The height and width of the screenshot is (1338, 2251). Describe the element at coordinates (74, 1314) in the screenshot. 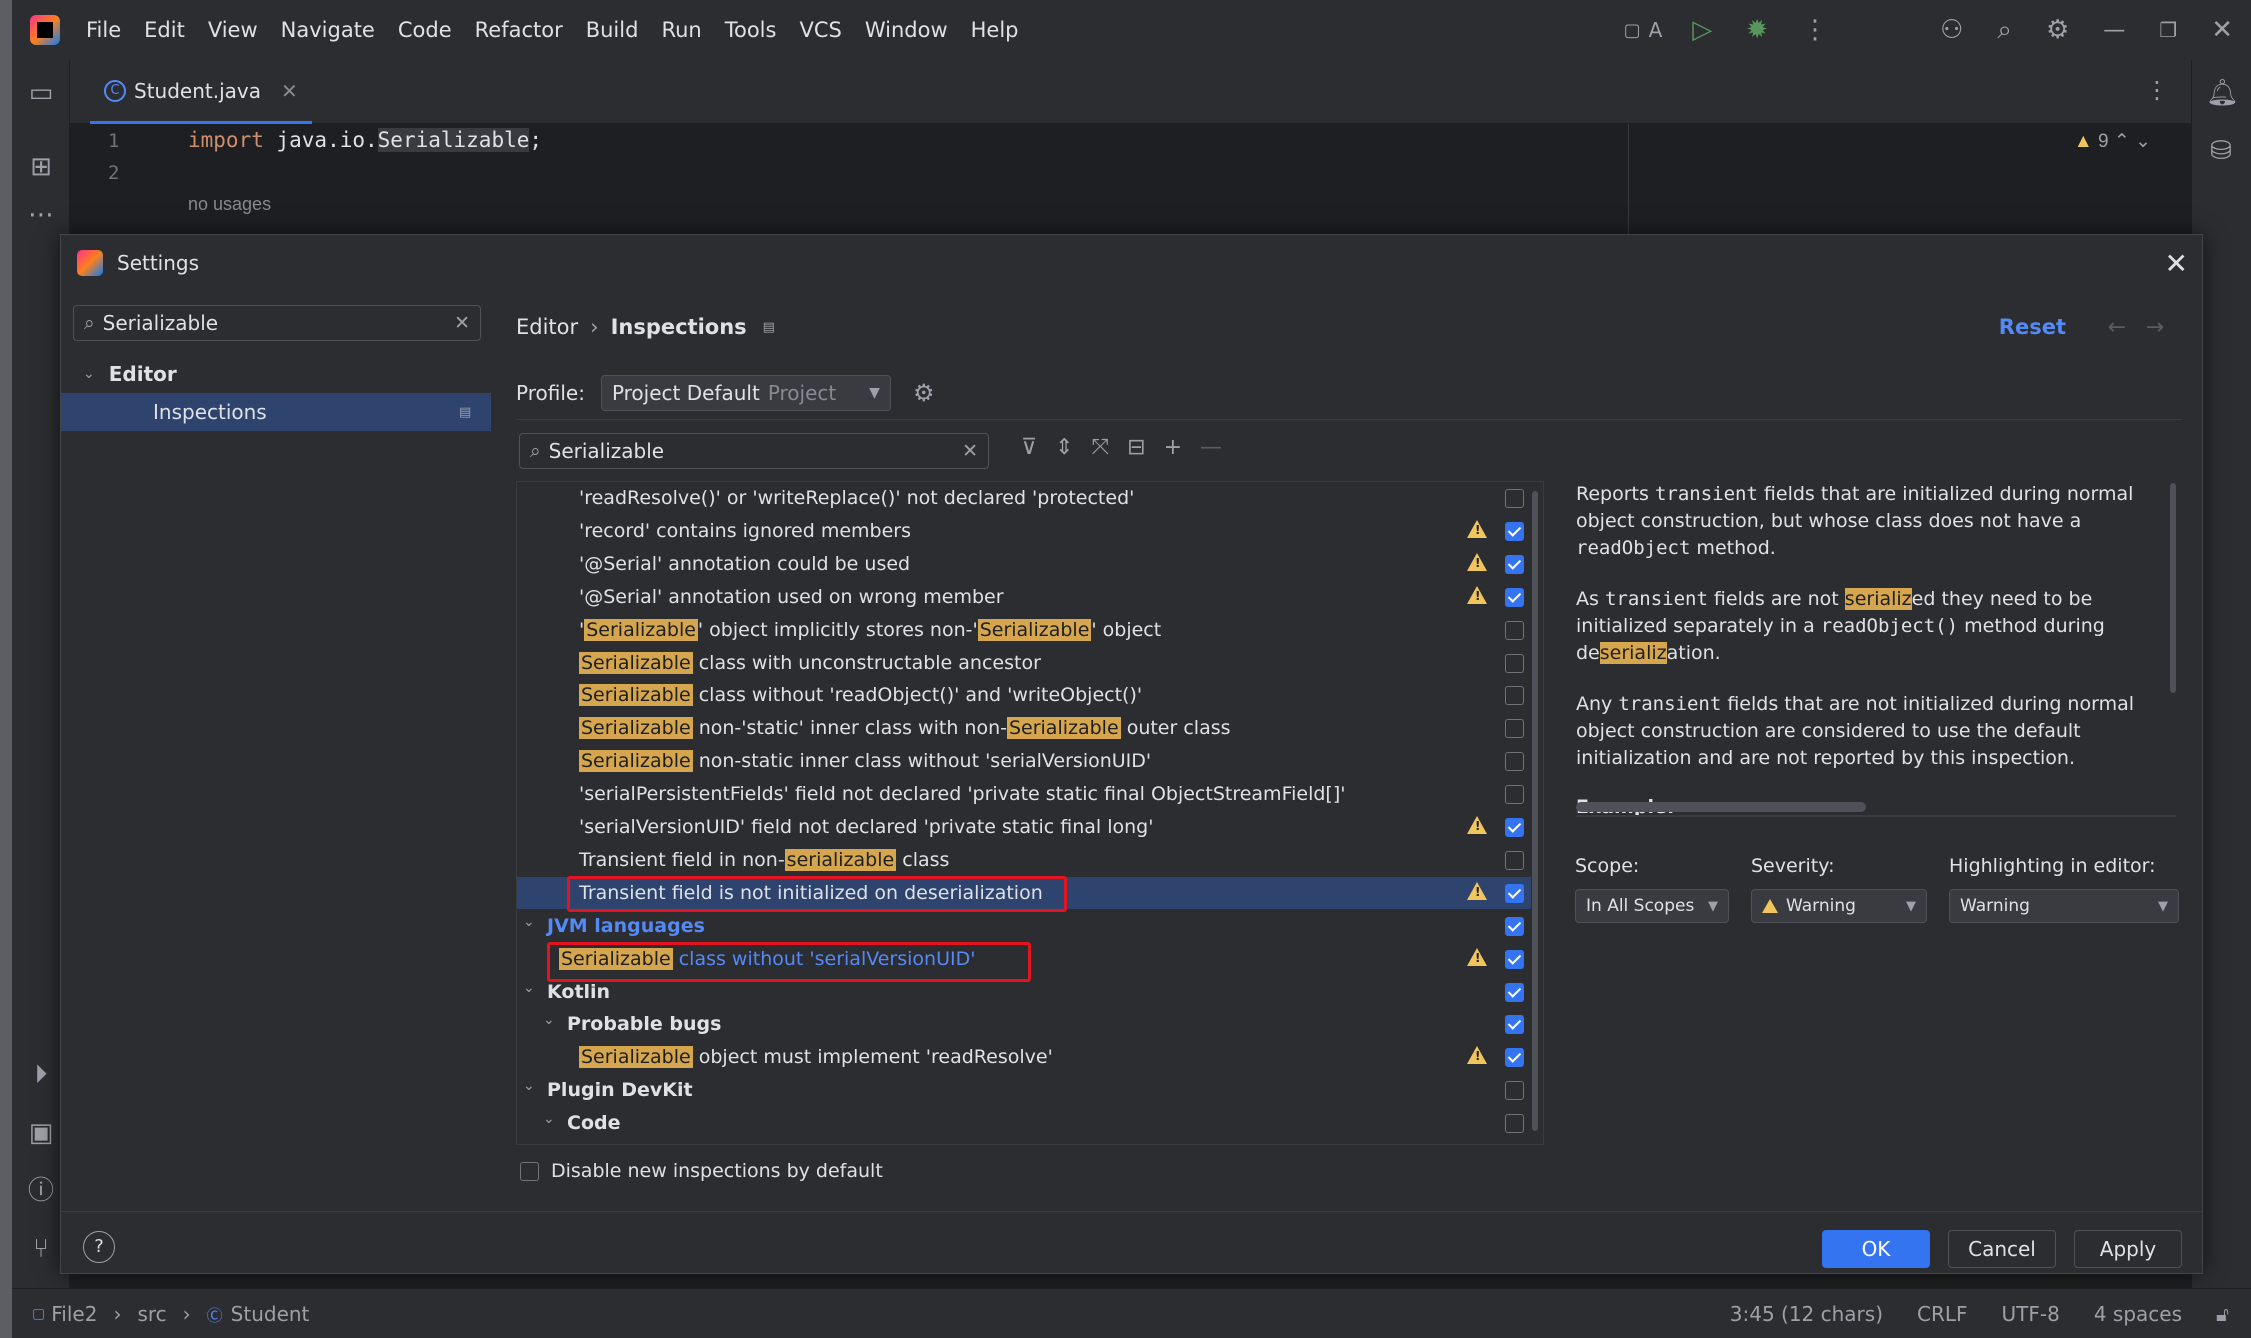

I see `status-crumb-module: File2` at that location.